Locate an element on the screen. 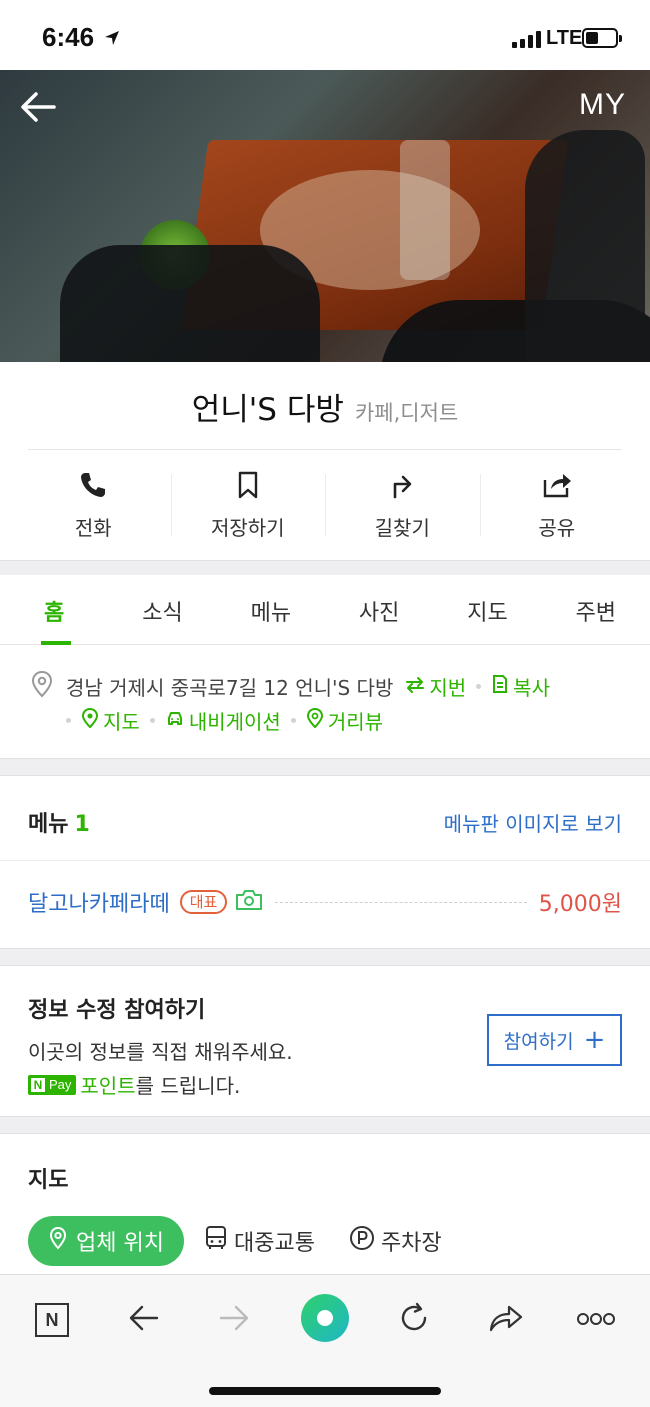 Image resolution: width=650 pixels, height=1407 pixels. signature-badge: 대표 is located at coordinates (203, 902).